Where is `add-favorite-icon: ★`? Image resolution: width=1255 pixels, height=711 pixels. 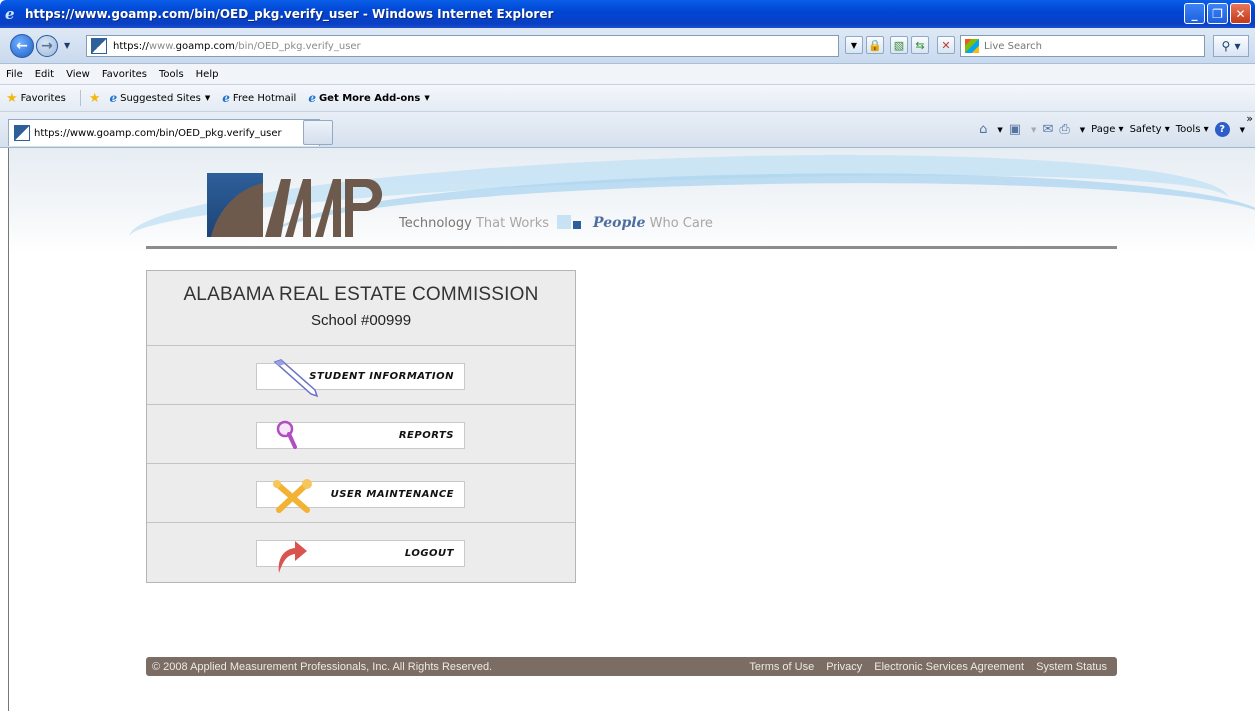 add-favorite-icon: ★ is located at coordinates (94, 98).